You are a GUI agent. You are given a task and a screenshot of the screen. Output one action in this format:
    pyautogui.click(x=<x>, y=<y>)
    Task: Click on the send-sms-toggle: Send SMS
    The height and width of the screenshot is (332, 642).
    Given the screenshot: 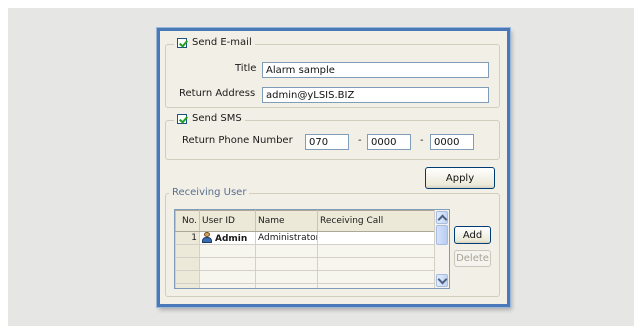 What is the action you would take?
    pyautogui.click(x=209, y=118)
    